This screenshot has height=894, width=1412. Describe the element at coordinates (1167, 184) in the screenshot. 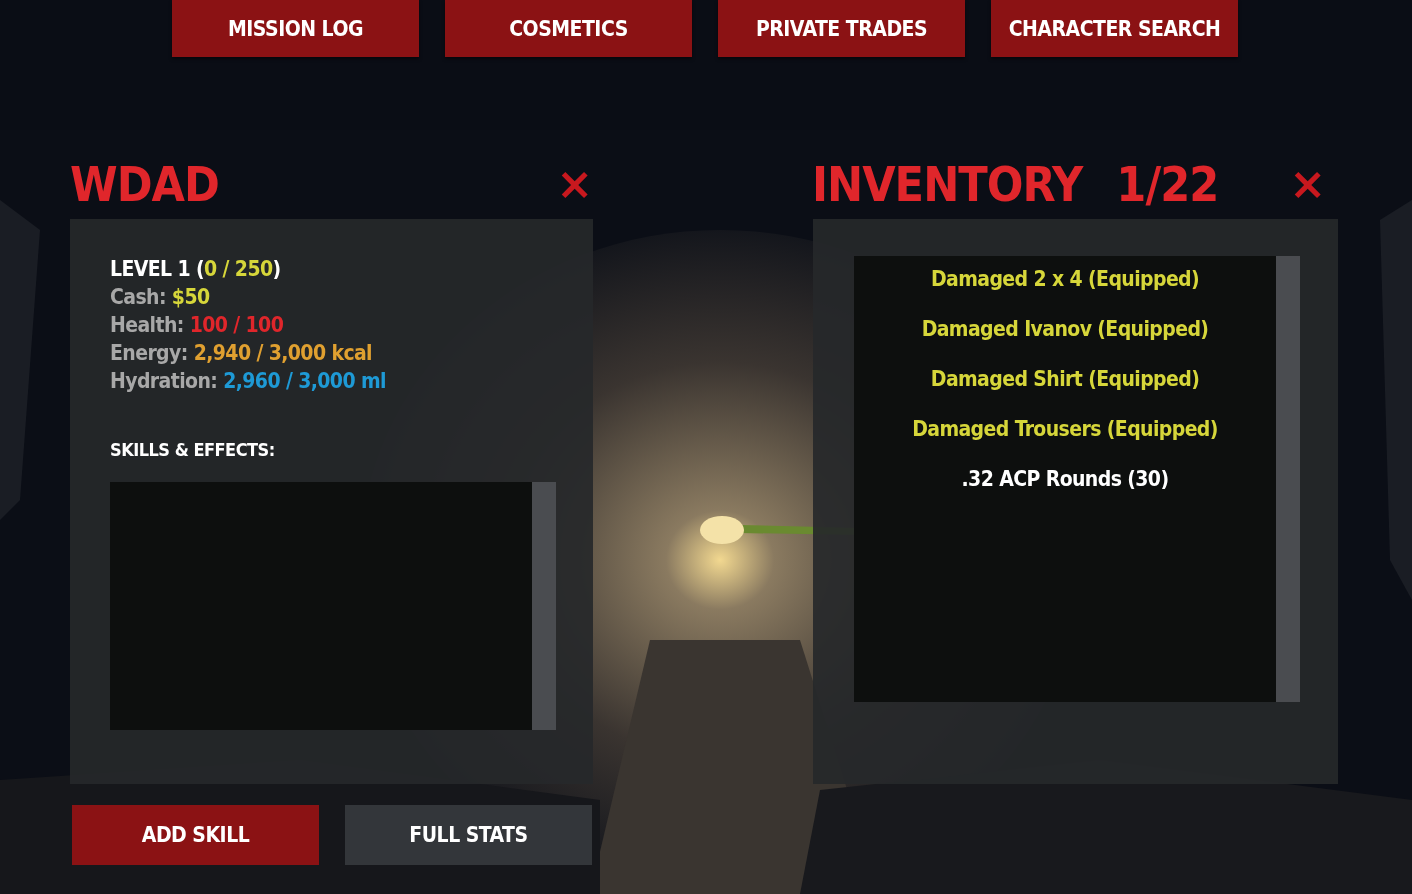

I see `item-count: 1/22` at that location.